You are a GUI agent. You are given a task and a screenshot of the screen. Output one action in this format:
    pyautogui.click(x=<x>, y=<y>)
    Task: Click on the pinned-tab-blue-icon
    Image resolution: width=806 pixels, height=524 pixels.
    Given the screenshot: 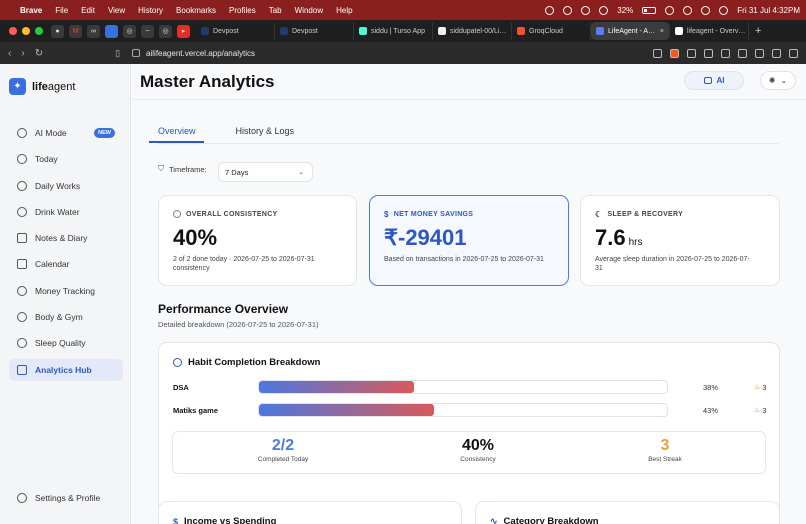 What is the action you would take?
    pyautogui.click(x=111, y=31)
    